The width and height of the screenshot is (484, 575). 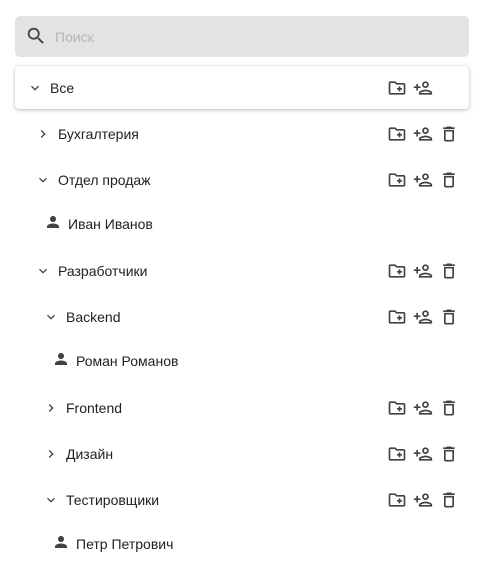 I want to click on tree-row-label: Иван Иванов, so click(x=110, y=224).